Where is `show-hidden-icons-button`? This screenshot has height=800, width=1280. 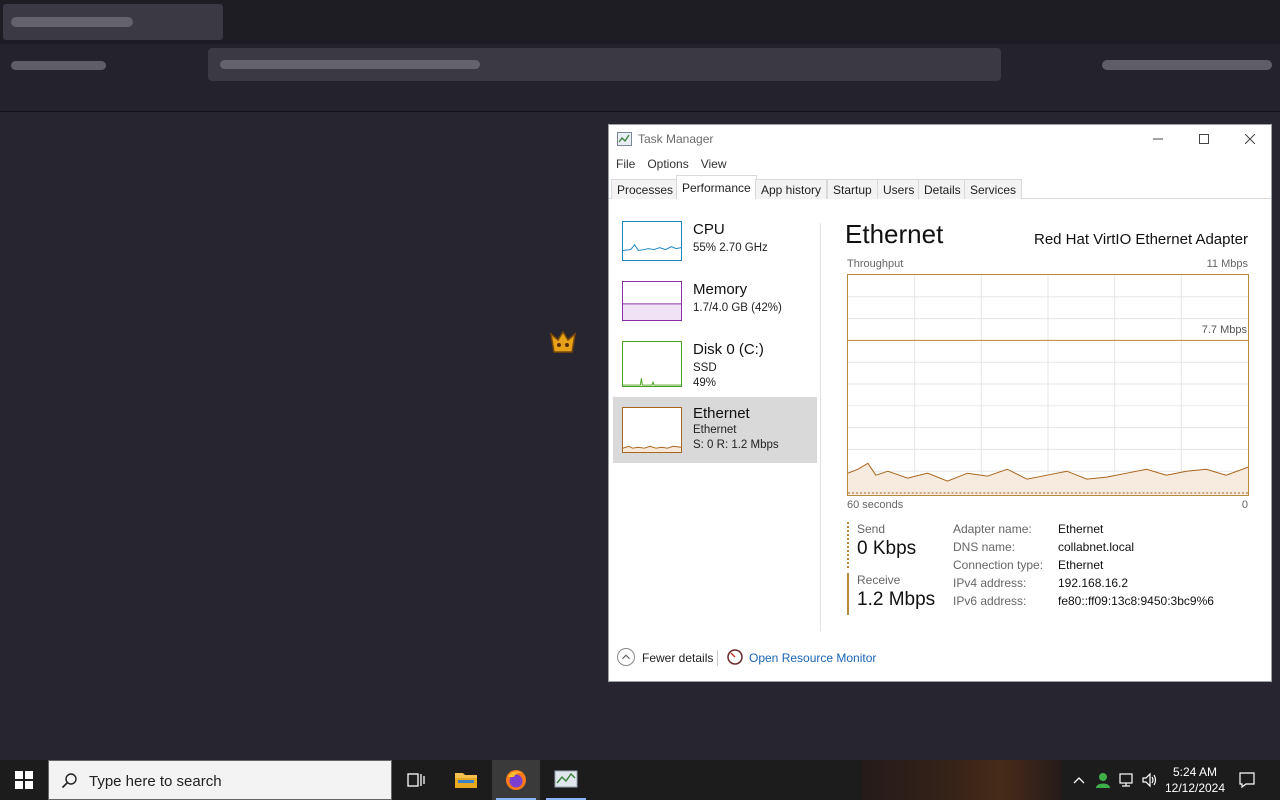 show-hidden-icons-button is located at coordinates (1079, 780).